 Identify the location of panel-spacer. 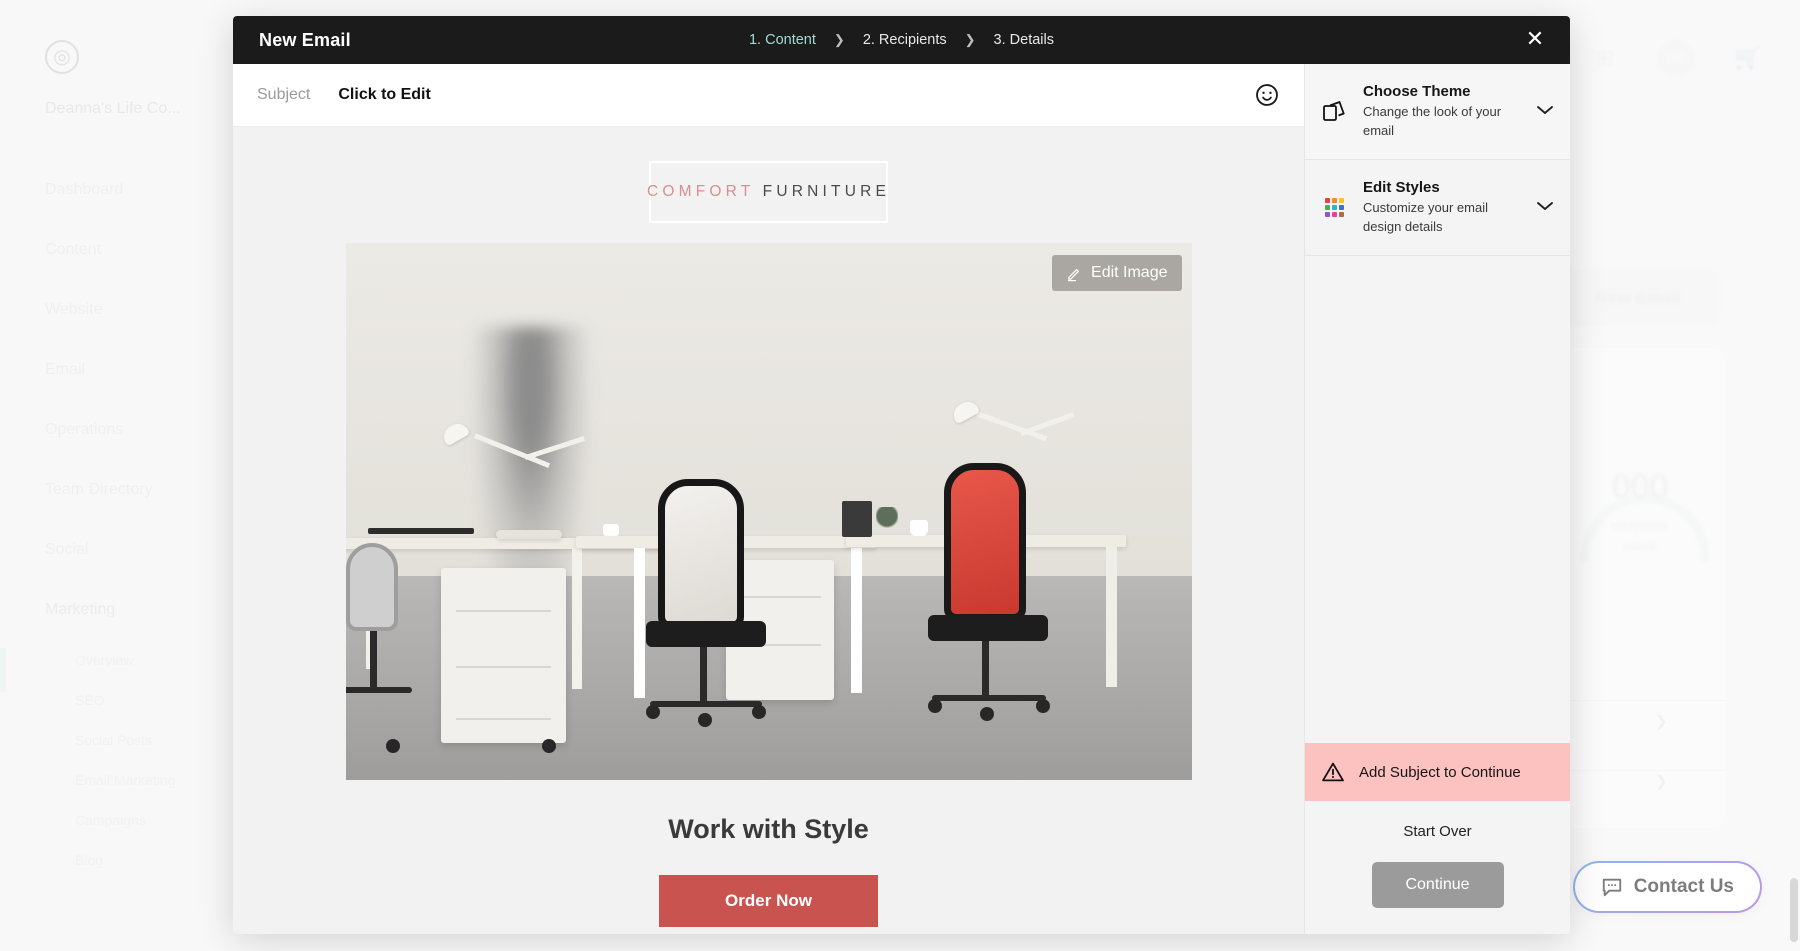
(1437, 499).